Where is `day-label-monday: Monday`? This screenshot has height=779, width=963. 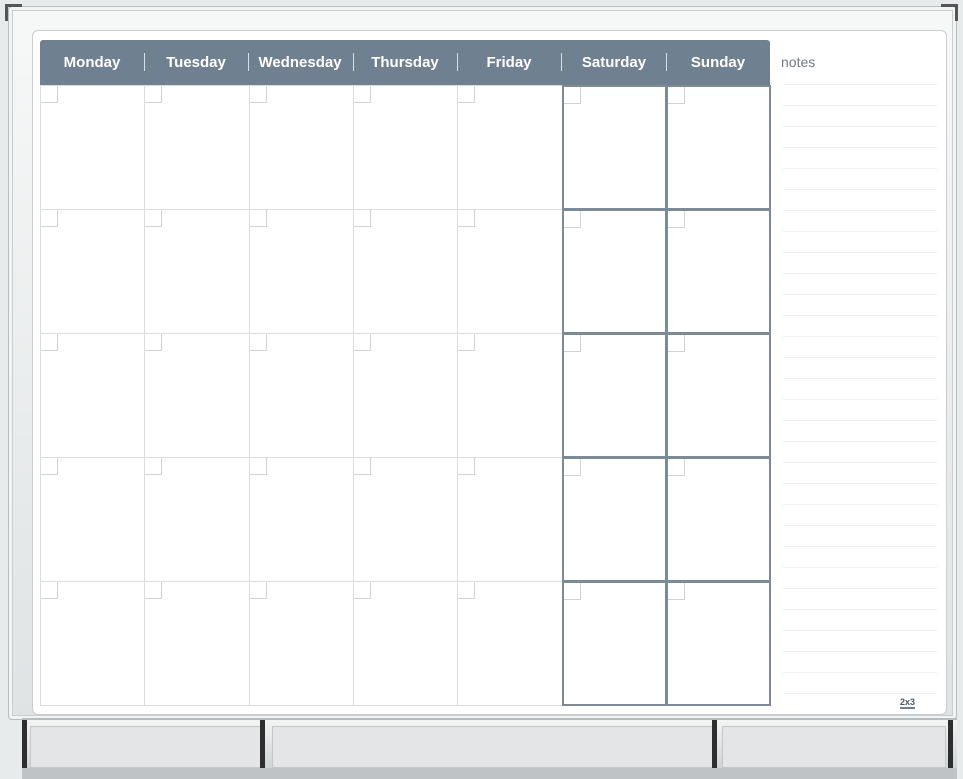 day-label-monday: Monday is located at coordinates (92, 62).